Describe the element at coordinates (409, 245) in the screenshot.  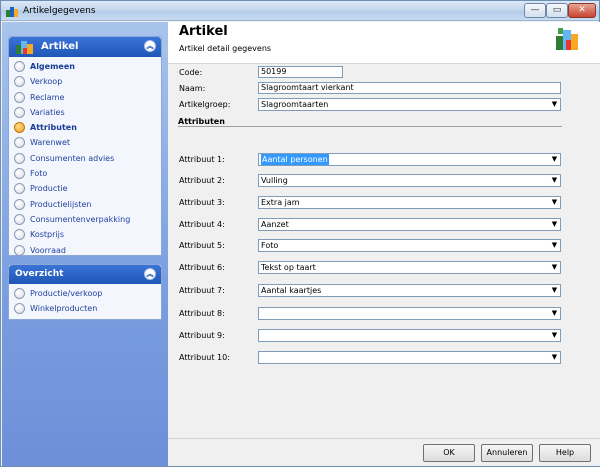
I see `attribuut-5-select: Foto ▼` at that location.